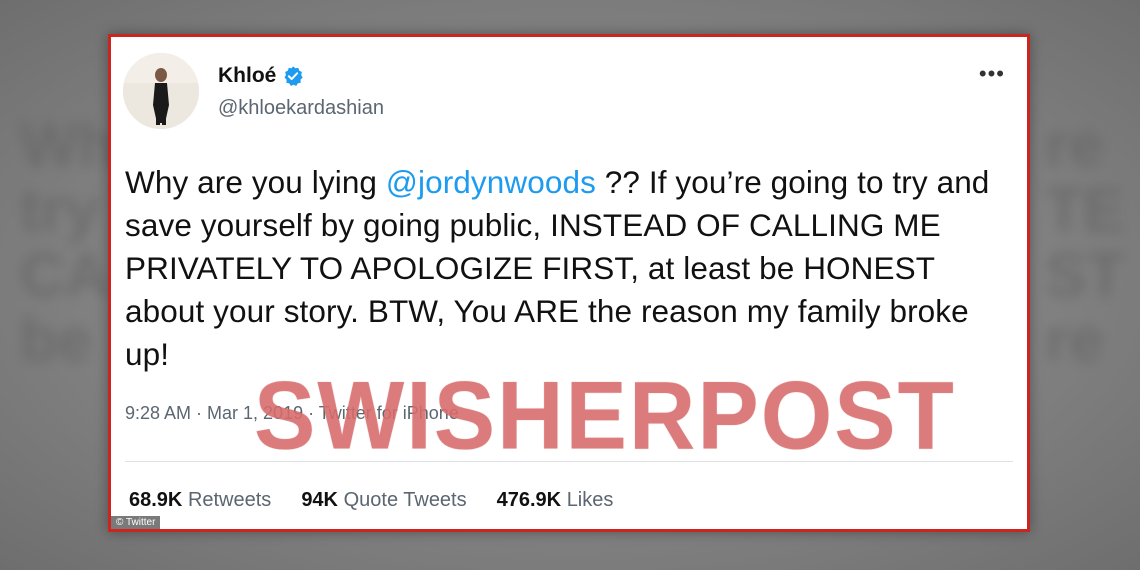 The height and width of the screenshot is (570, 1140). Describe the element at coordinates (590, 500) in the screenshot. I see `likes-label: Likes` at that location.